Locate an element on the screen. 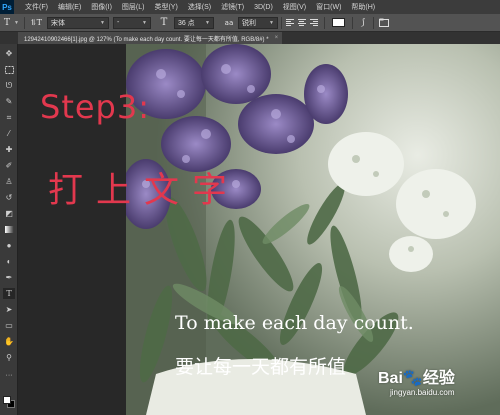 The image size is (500, 415). preset-dropdown-arrow-icon: ▼ is located at coordinates (16, 23).